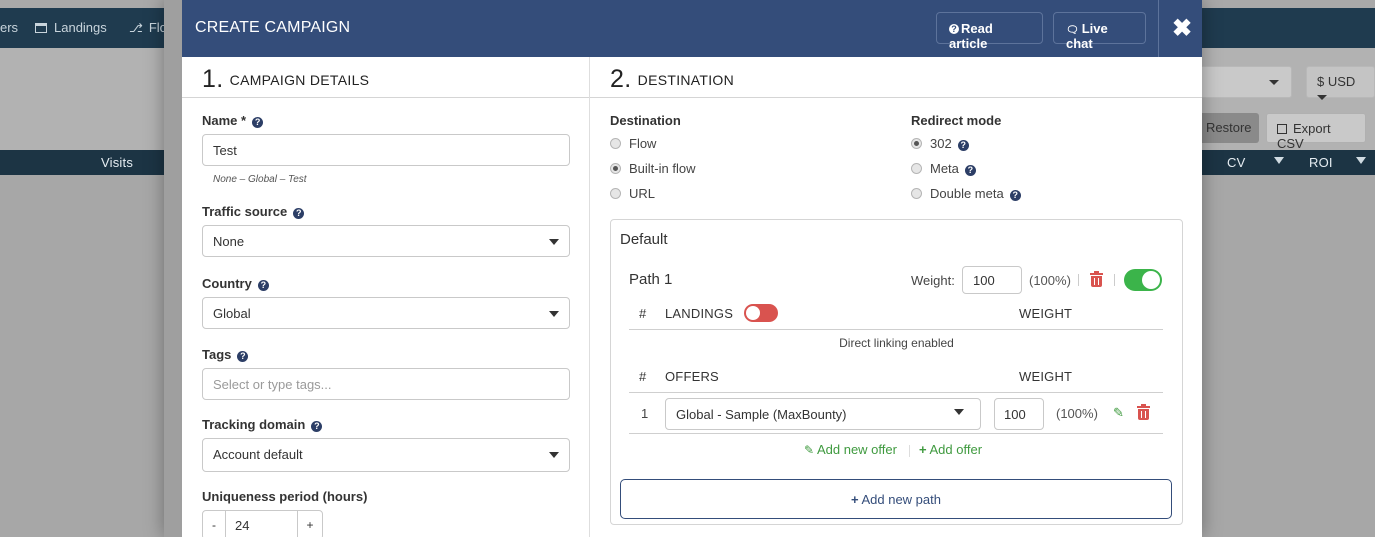  What do you see at coordinates (662, 168) in the screenshot?
I see `radio-built-in-flow-label: Built-in flow` at bounding box center [662, 168].